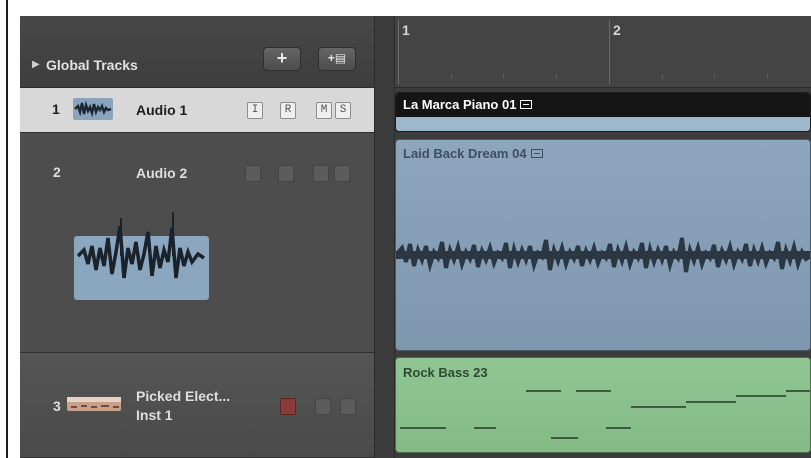  Describe the element at coordinates (36, 64) in the screenshot. I see `disclosure-triangle-icon: ▶` at that location.